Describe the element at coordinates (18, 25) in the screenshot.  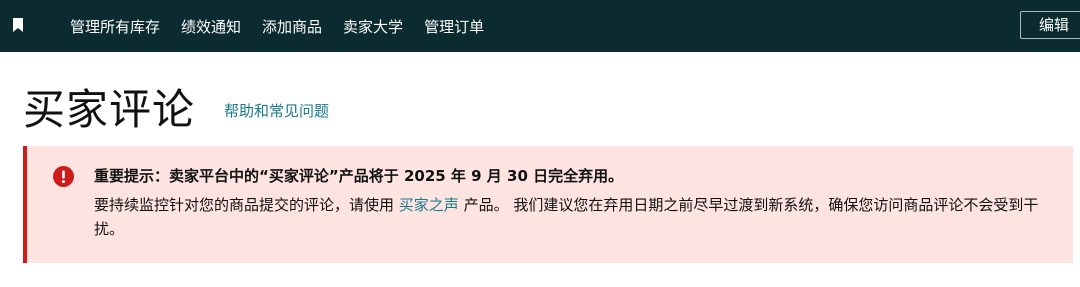
I see `bookmark-icon` at that location.